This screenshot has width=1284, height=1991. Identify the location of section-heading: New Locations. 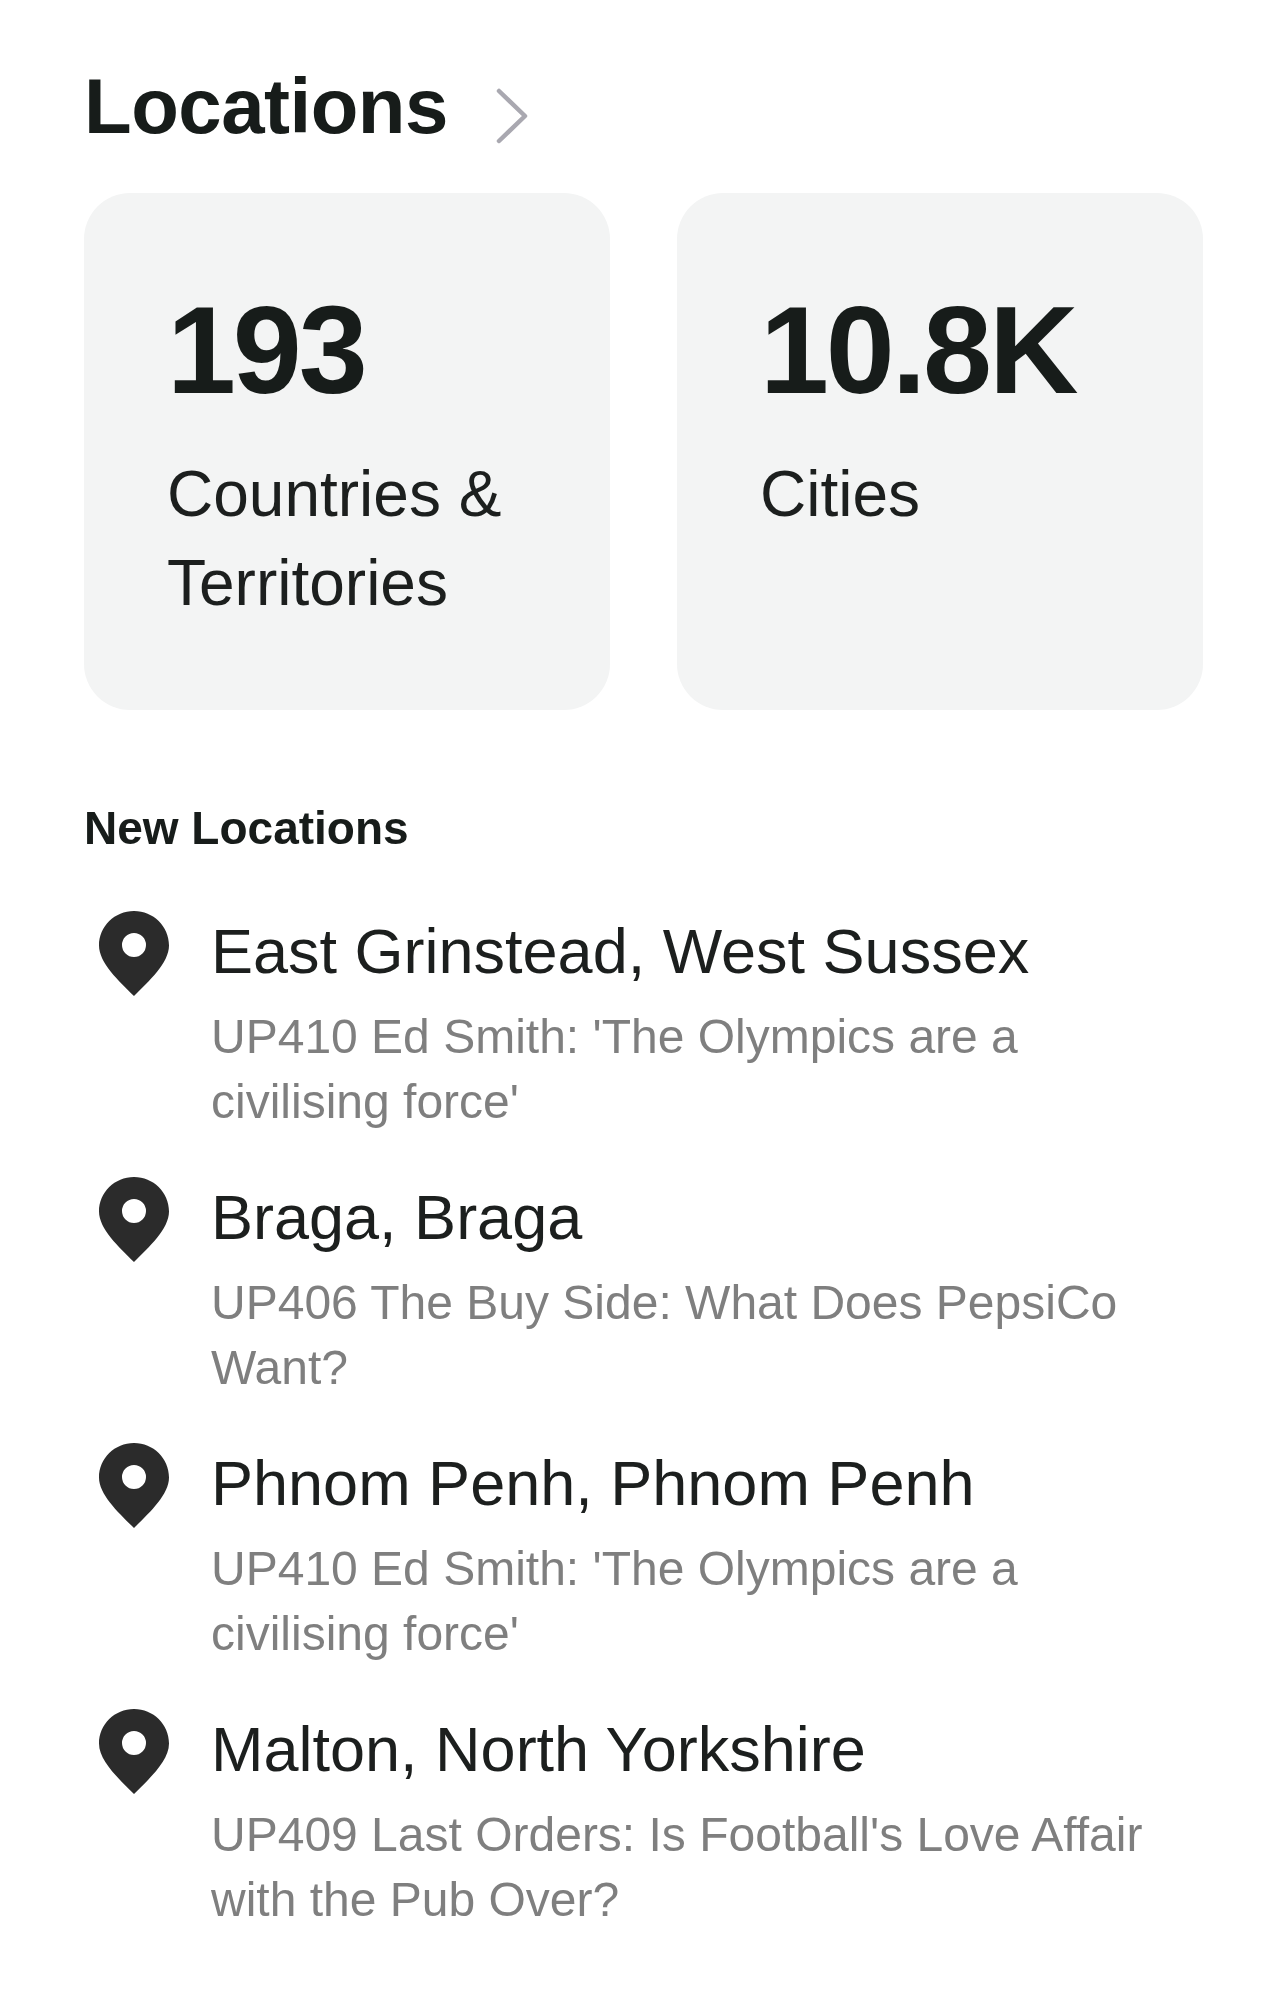
(246, 828).